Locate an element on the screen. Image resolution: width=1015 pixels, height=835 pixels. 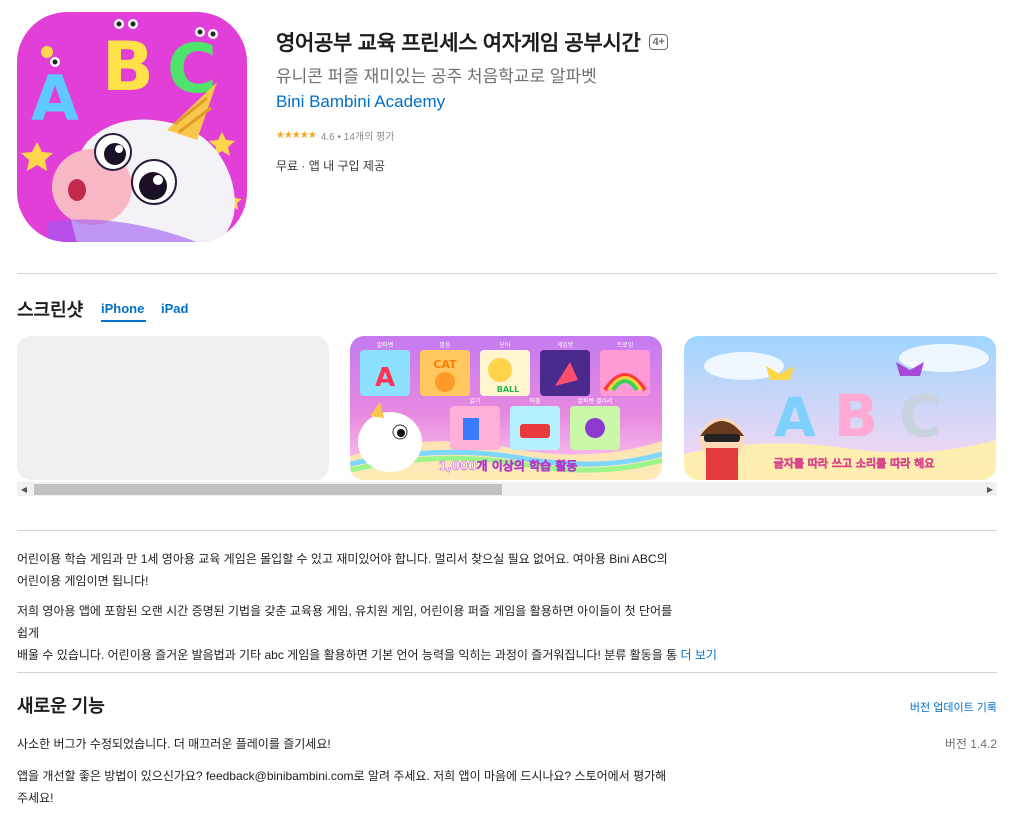
activity-tile-7: 퍼즐 is located at coordinates (535, 423).